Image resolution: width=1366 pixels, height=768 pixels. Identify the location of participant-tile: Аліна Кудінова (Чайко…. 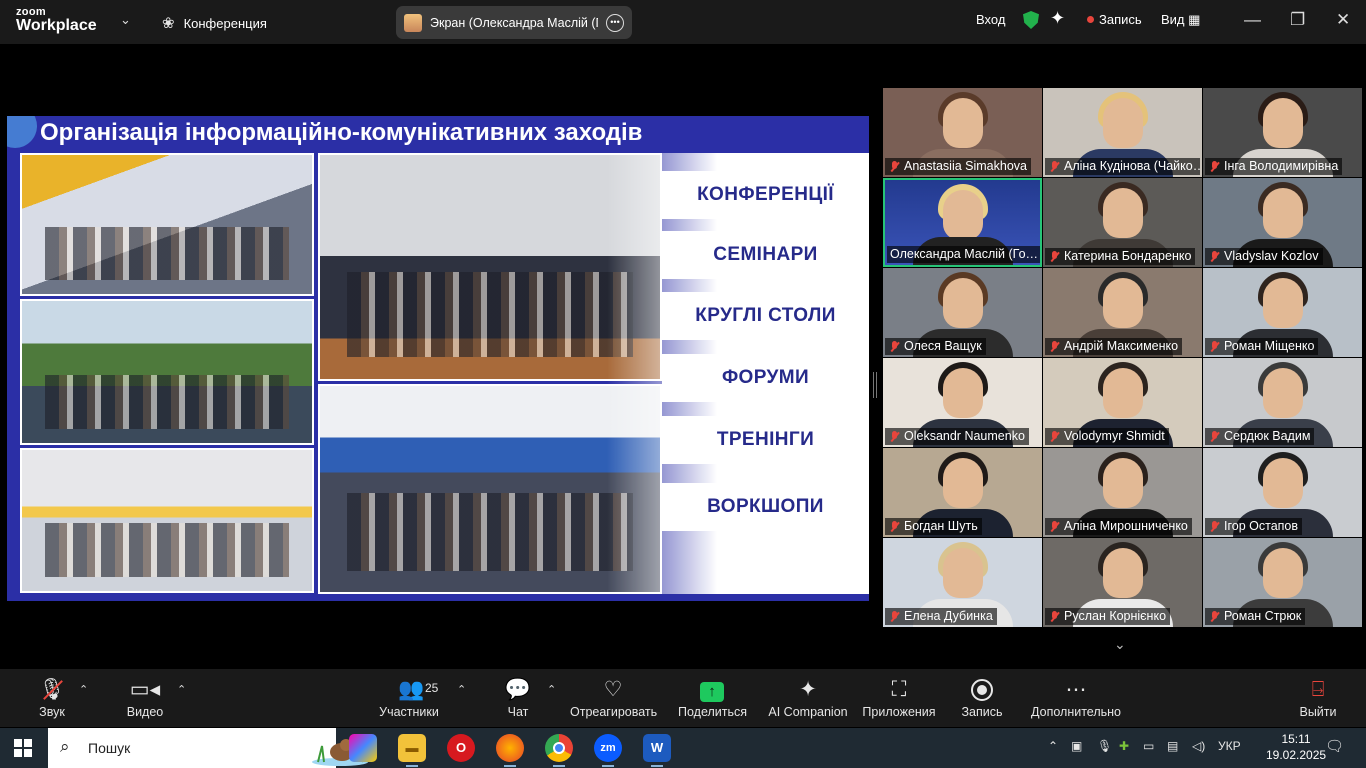
(1122, 132).